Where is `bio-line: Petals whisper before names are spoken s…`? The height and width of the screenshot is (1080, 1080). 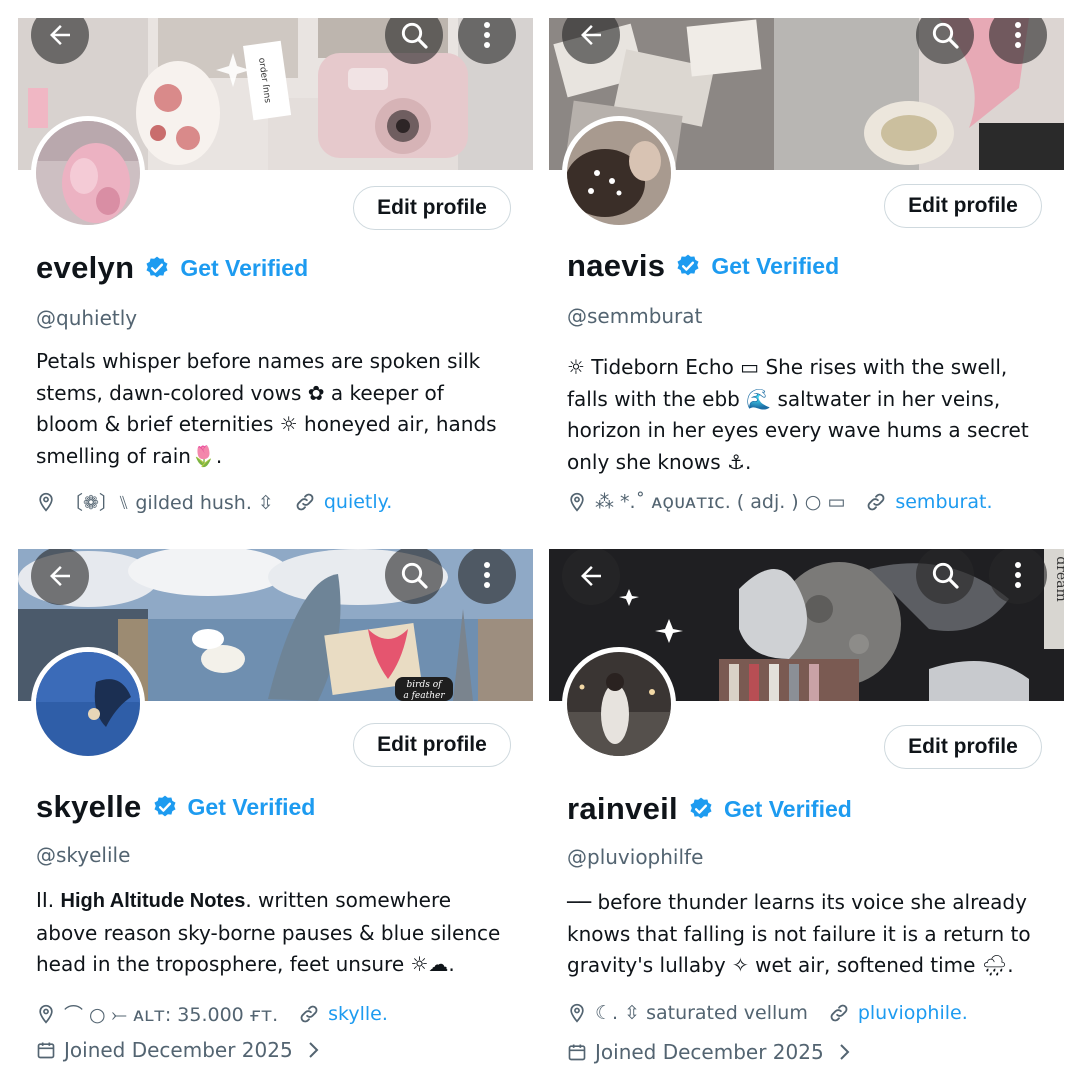
bio-line: Petals whisper before names are spoken s… is located at coordinates (258, 361).